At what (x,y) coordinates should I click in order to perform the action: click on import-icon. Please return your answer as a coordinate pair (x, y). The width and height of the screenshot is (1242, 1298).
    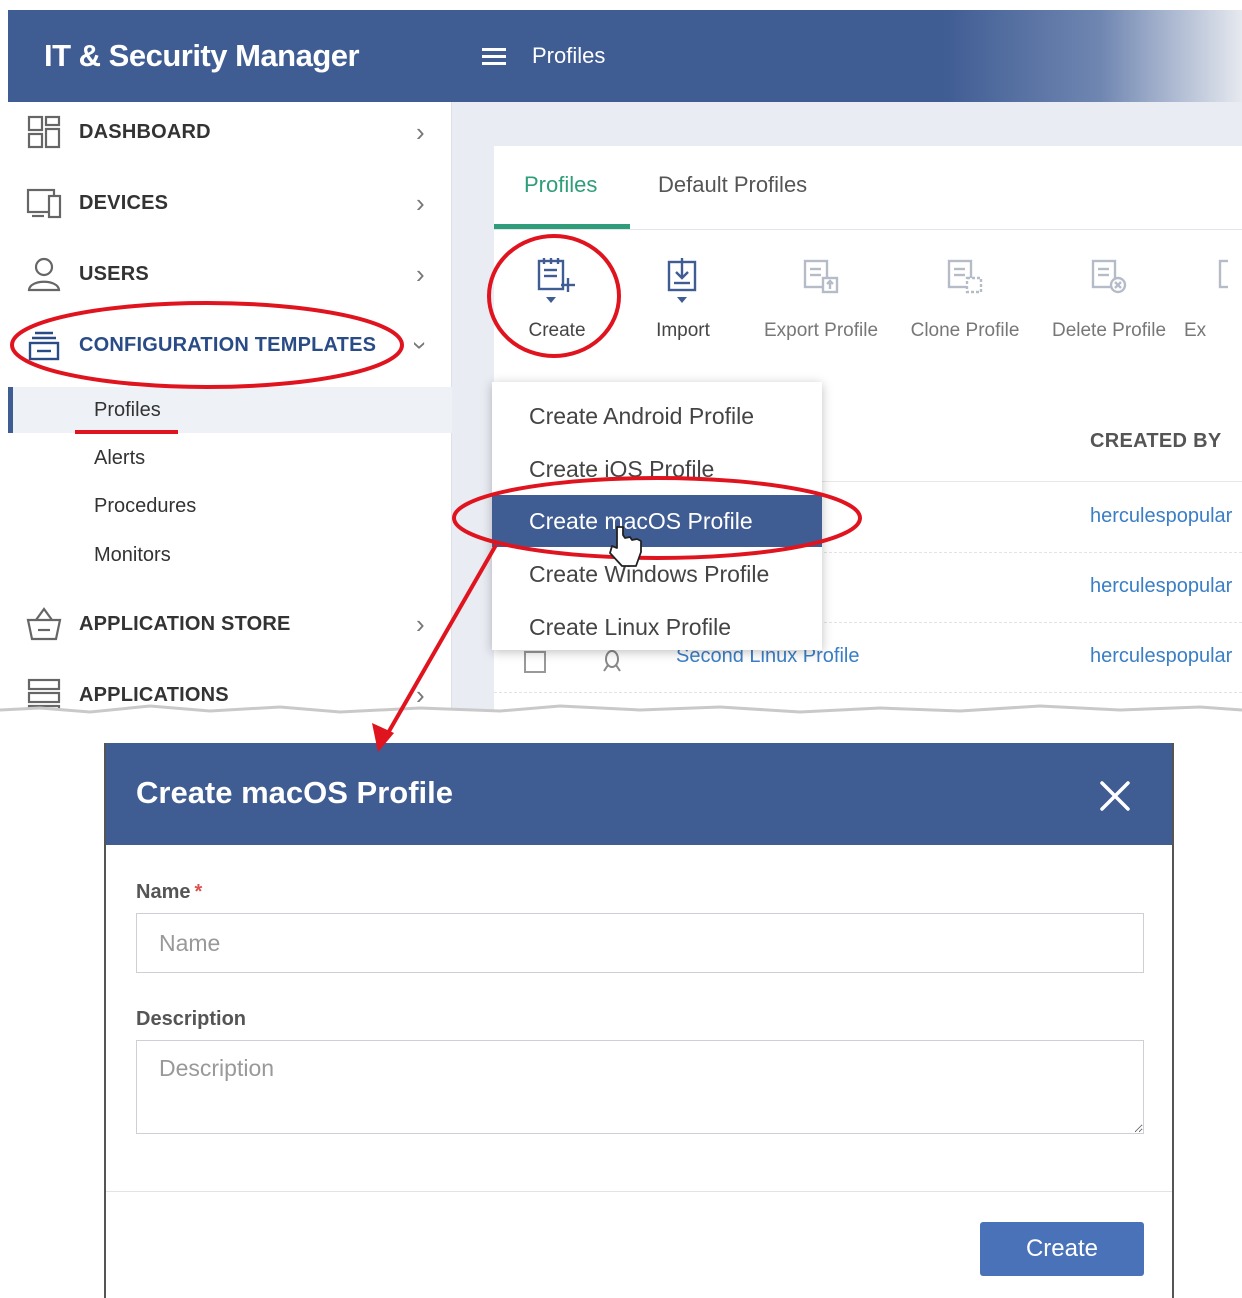
    Looking at the image, I should click on (682, 280).